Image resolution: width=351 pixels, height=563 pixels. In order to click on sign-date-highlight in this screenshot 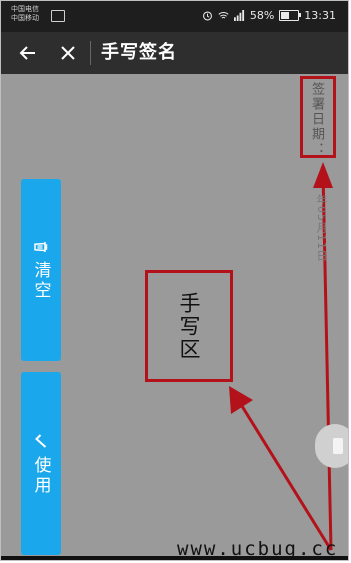, I will do `click(318, 117)`.